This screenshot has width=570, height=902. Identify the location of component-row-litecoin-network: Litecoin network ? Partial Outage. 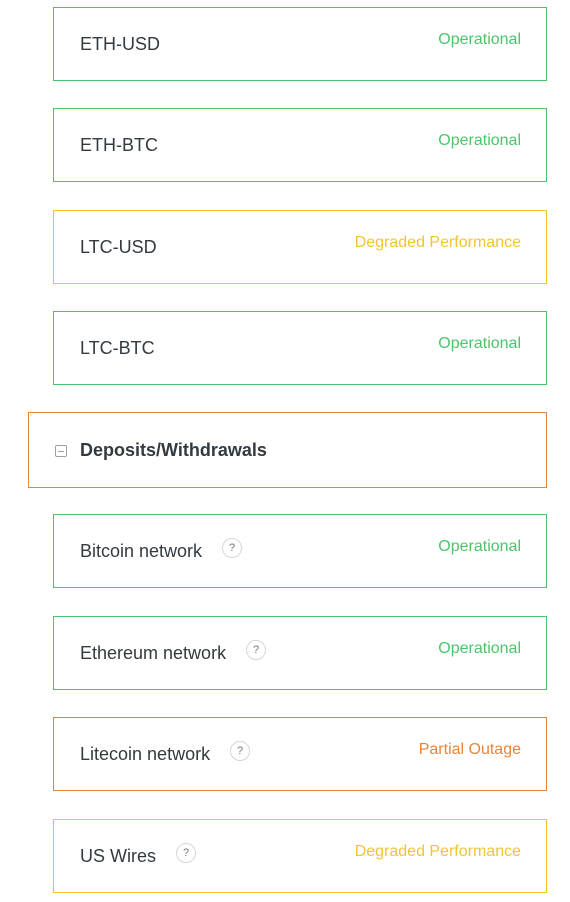
(300, 754).